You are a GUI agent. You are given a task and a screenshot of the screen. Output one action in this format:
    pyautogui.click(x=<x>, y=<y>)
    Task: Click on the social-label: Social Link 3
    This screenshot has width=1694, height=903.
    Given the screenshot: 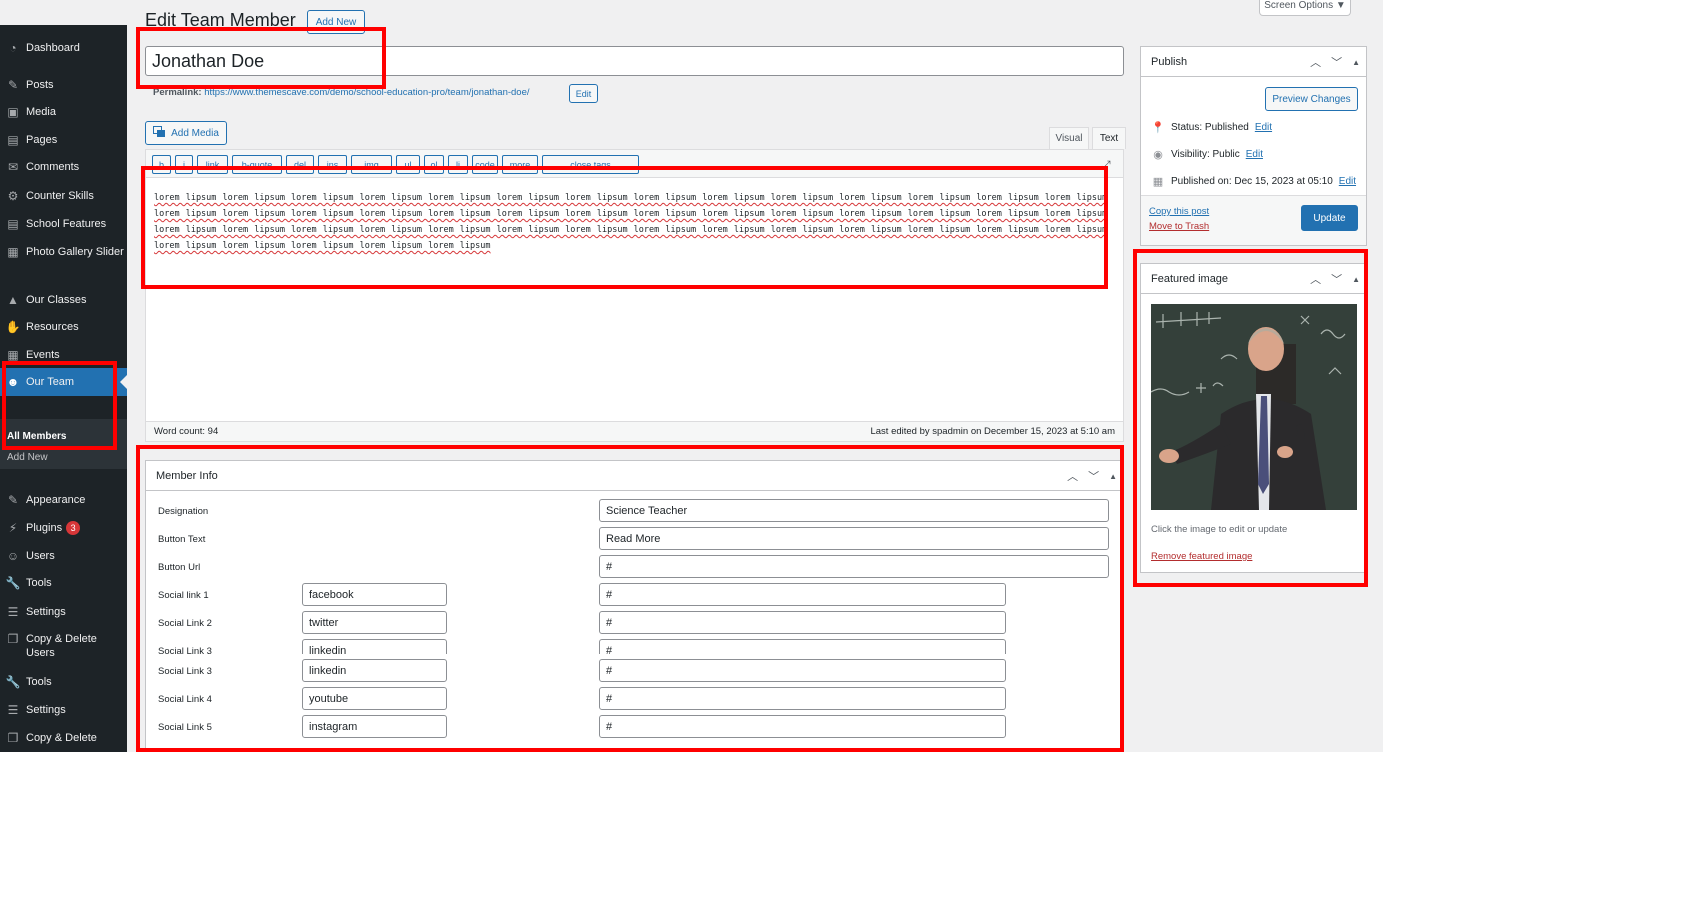 What is the action you would take?
    pyautogui.click(x=185, y=650)
    